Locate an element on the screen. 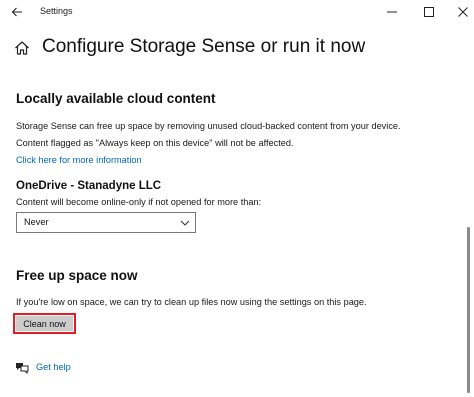 This screenshot has height=397, width=474. window-title: Settings is located at coordinates (56, 11).